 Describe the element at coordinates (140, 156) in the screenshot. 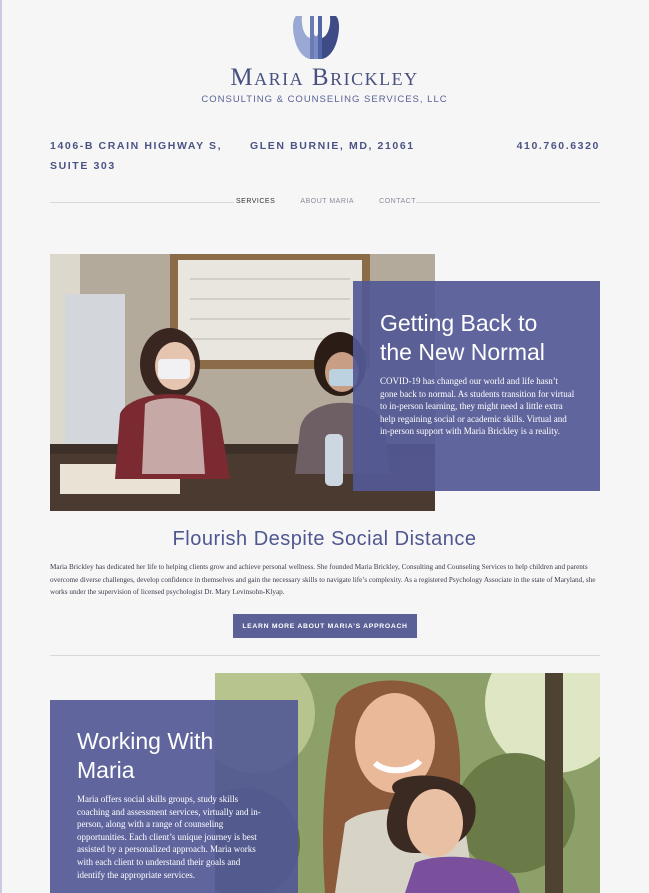

I see `address-street: 1406-B Crain Highway S, Suite 303` at that location.